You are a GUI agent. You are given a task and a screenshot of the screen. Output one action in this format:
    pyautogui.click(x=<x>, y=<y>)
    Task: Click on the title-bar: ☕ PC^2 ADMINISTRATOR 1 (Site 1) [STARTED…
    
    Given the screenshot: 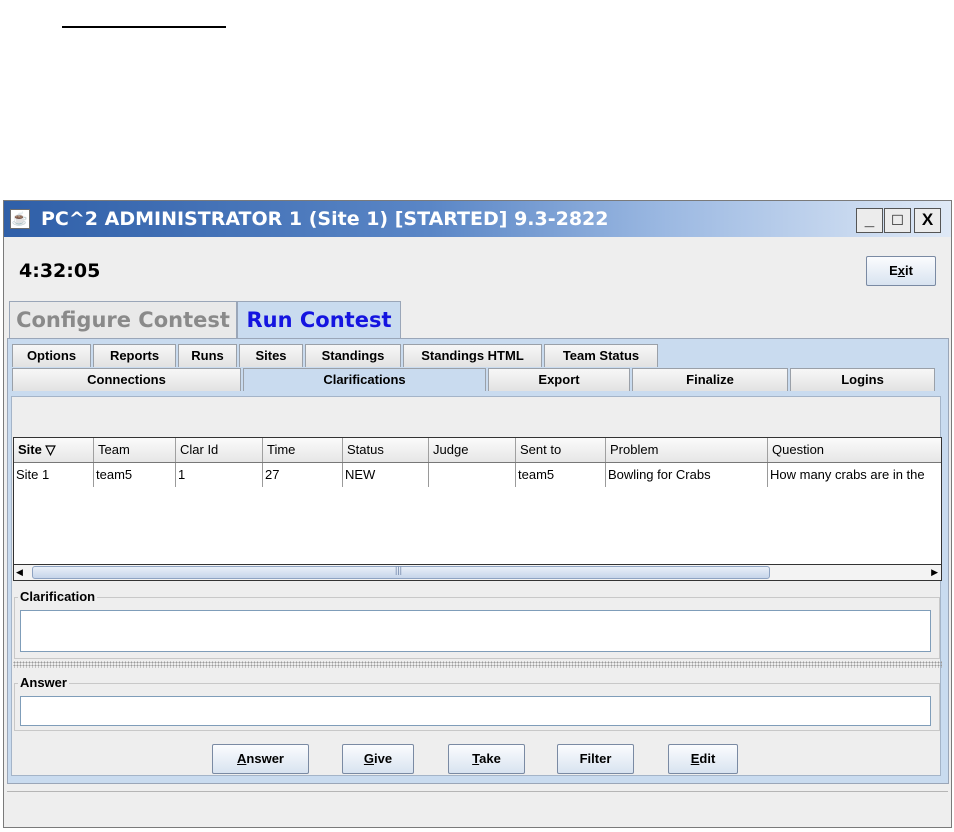 What is the action you would take?
    pyautogui.click(x=477, y=219)
    